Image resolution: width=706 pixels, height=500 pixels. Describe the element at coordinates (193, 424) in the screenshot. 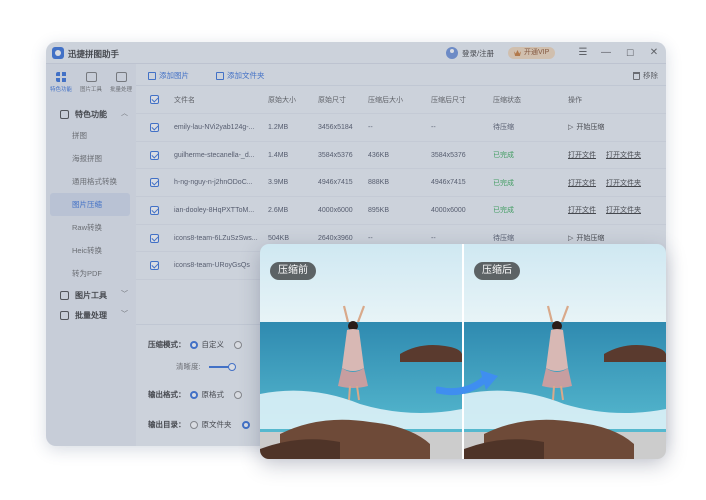

I see `dir-original-radio` at that location.